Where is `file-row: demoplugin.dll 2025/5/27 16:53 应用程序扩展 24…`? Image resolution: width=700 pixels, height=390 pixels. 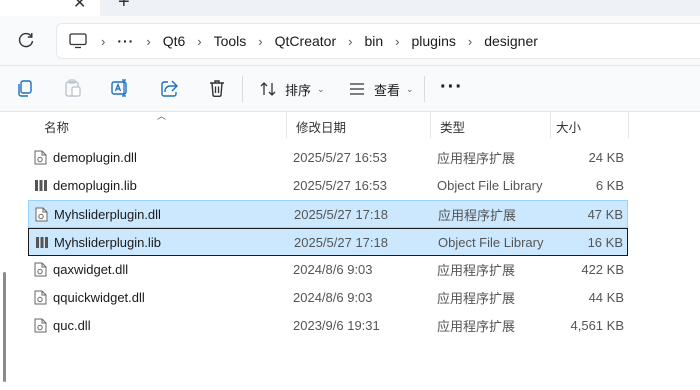 file-row: demoplugin.dll 2025/5/27 16:53 应用程序扩展 24… is located at coordinates (328, 158).